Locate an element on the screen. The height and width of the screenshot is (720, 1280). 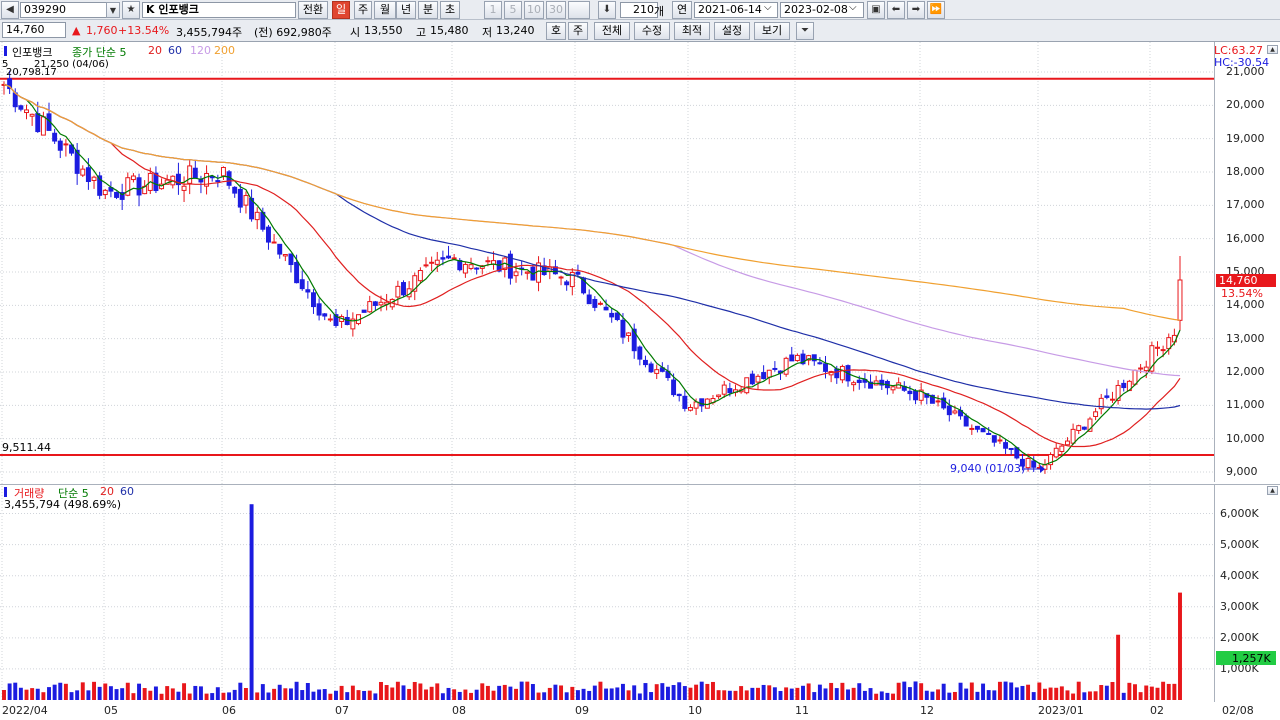
price-pane-collapse-icon: ▲ is located at coordinates (1272, 49).